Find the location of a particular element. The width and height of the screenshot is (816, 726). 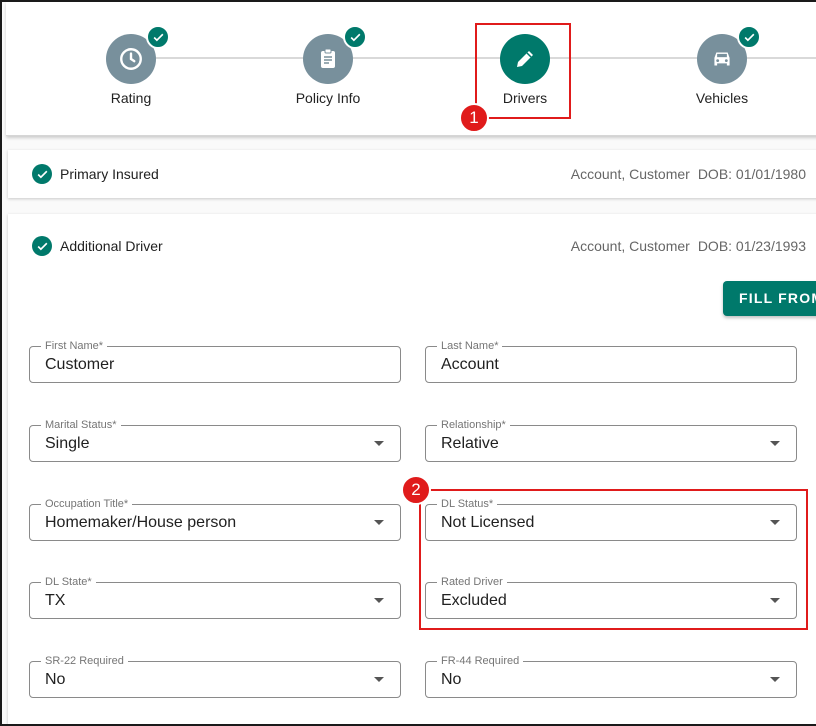

sr22-label: SR-22 Required is located at coordinates (84, 661).